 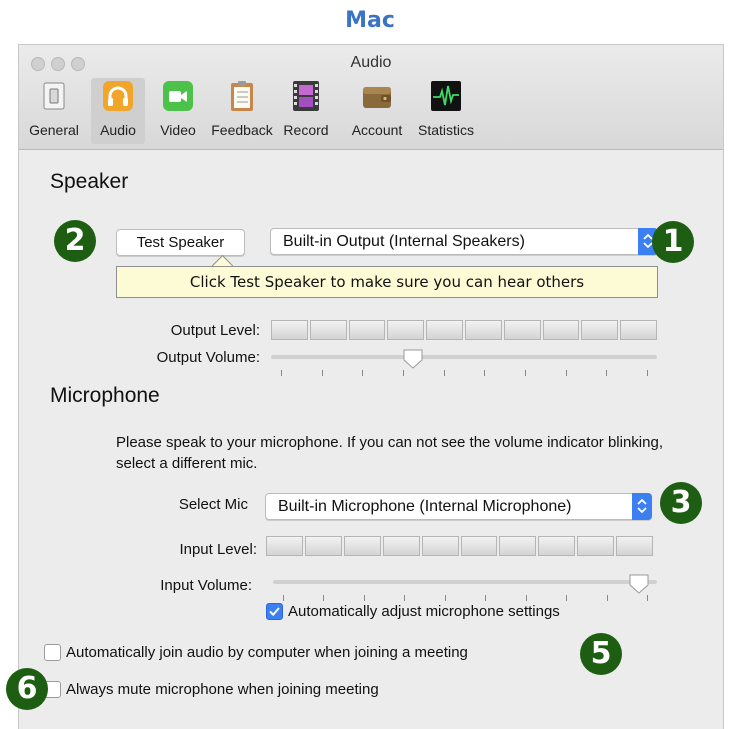 I want to click on output-level-label: Output Level:, so click(x=215, y=330).